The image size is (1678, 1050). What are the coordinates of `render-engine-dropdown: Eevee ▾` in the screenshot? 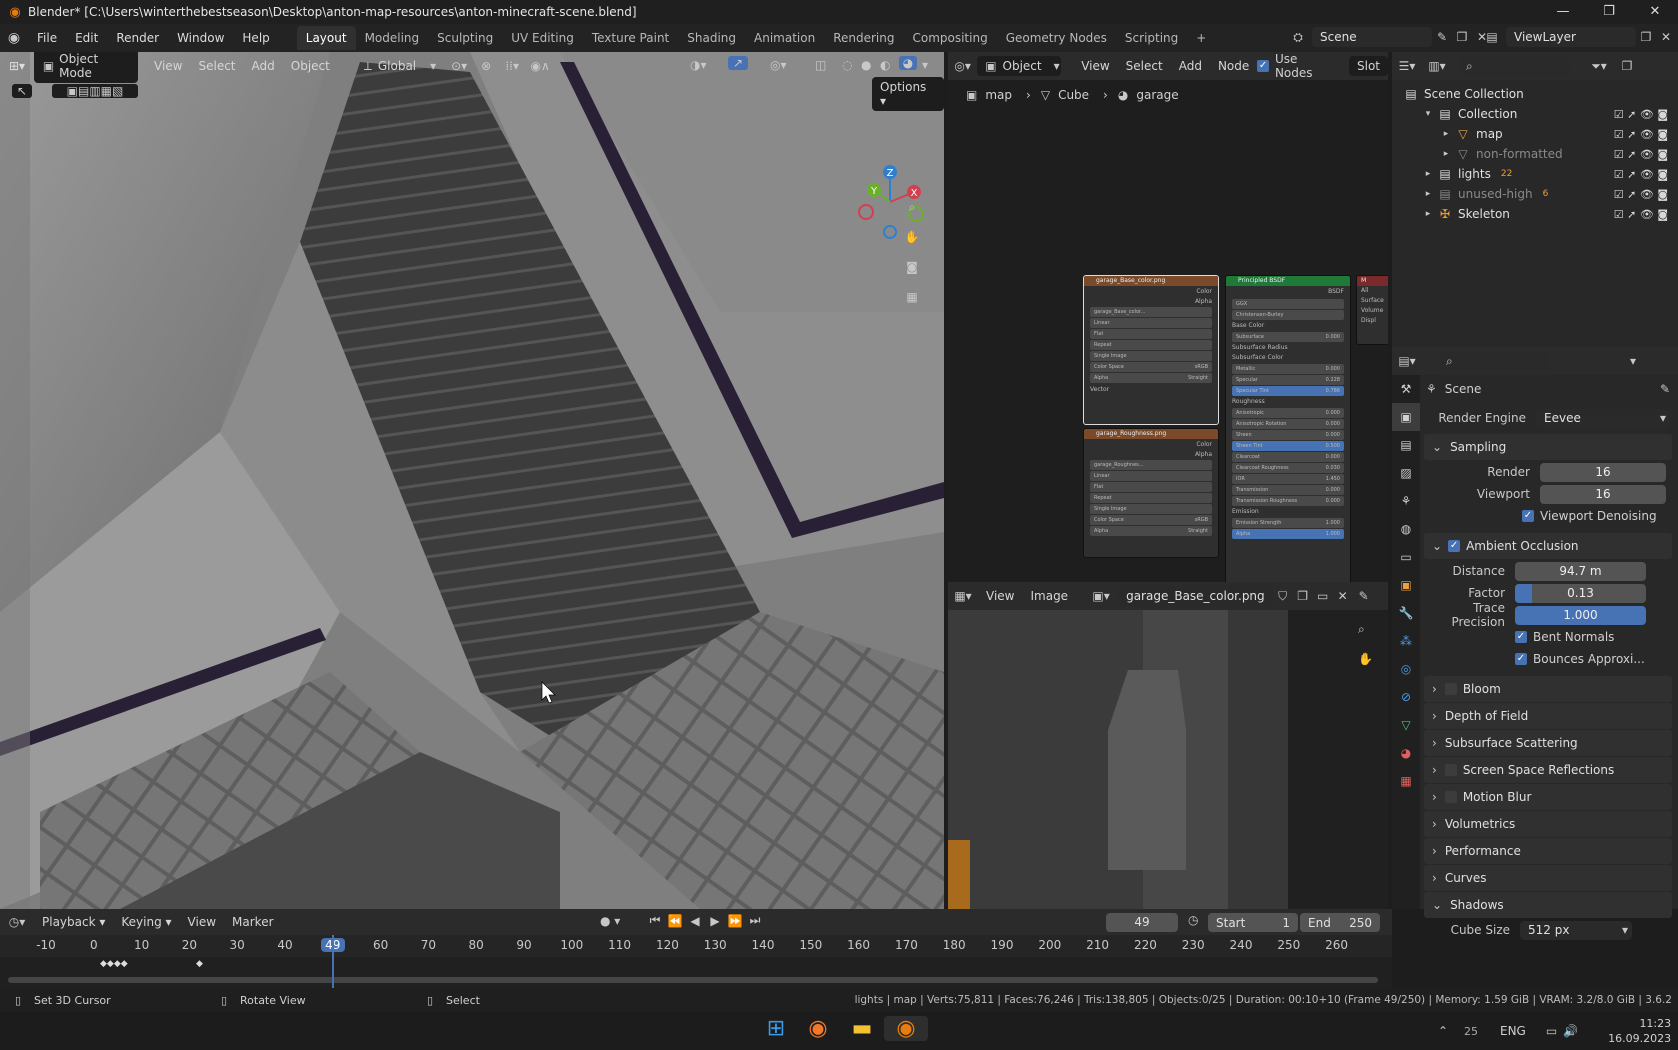 It's located at (1603, 418).